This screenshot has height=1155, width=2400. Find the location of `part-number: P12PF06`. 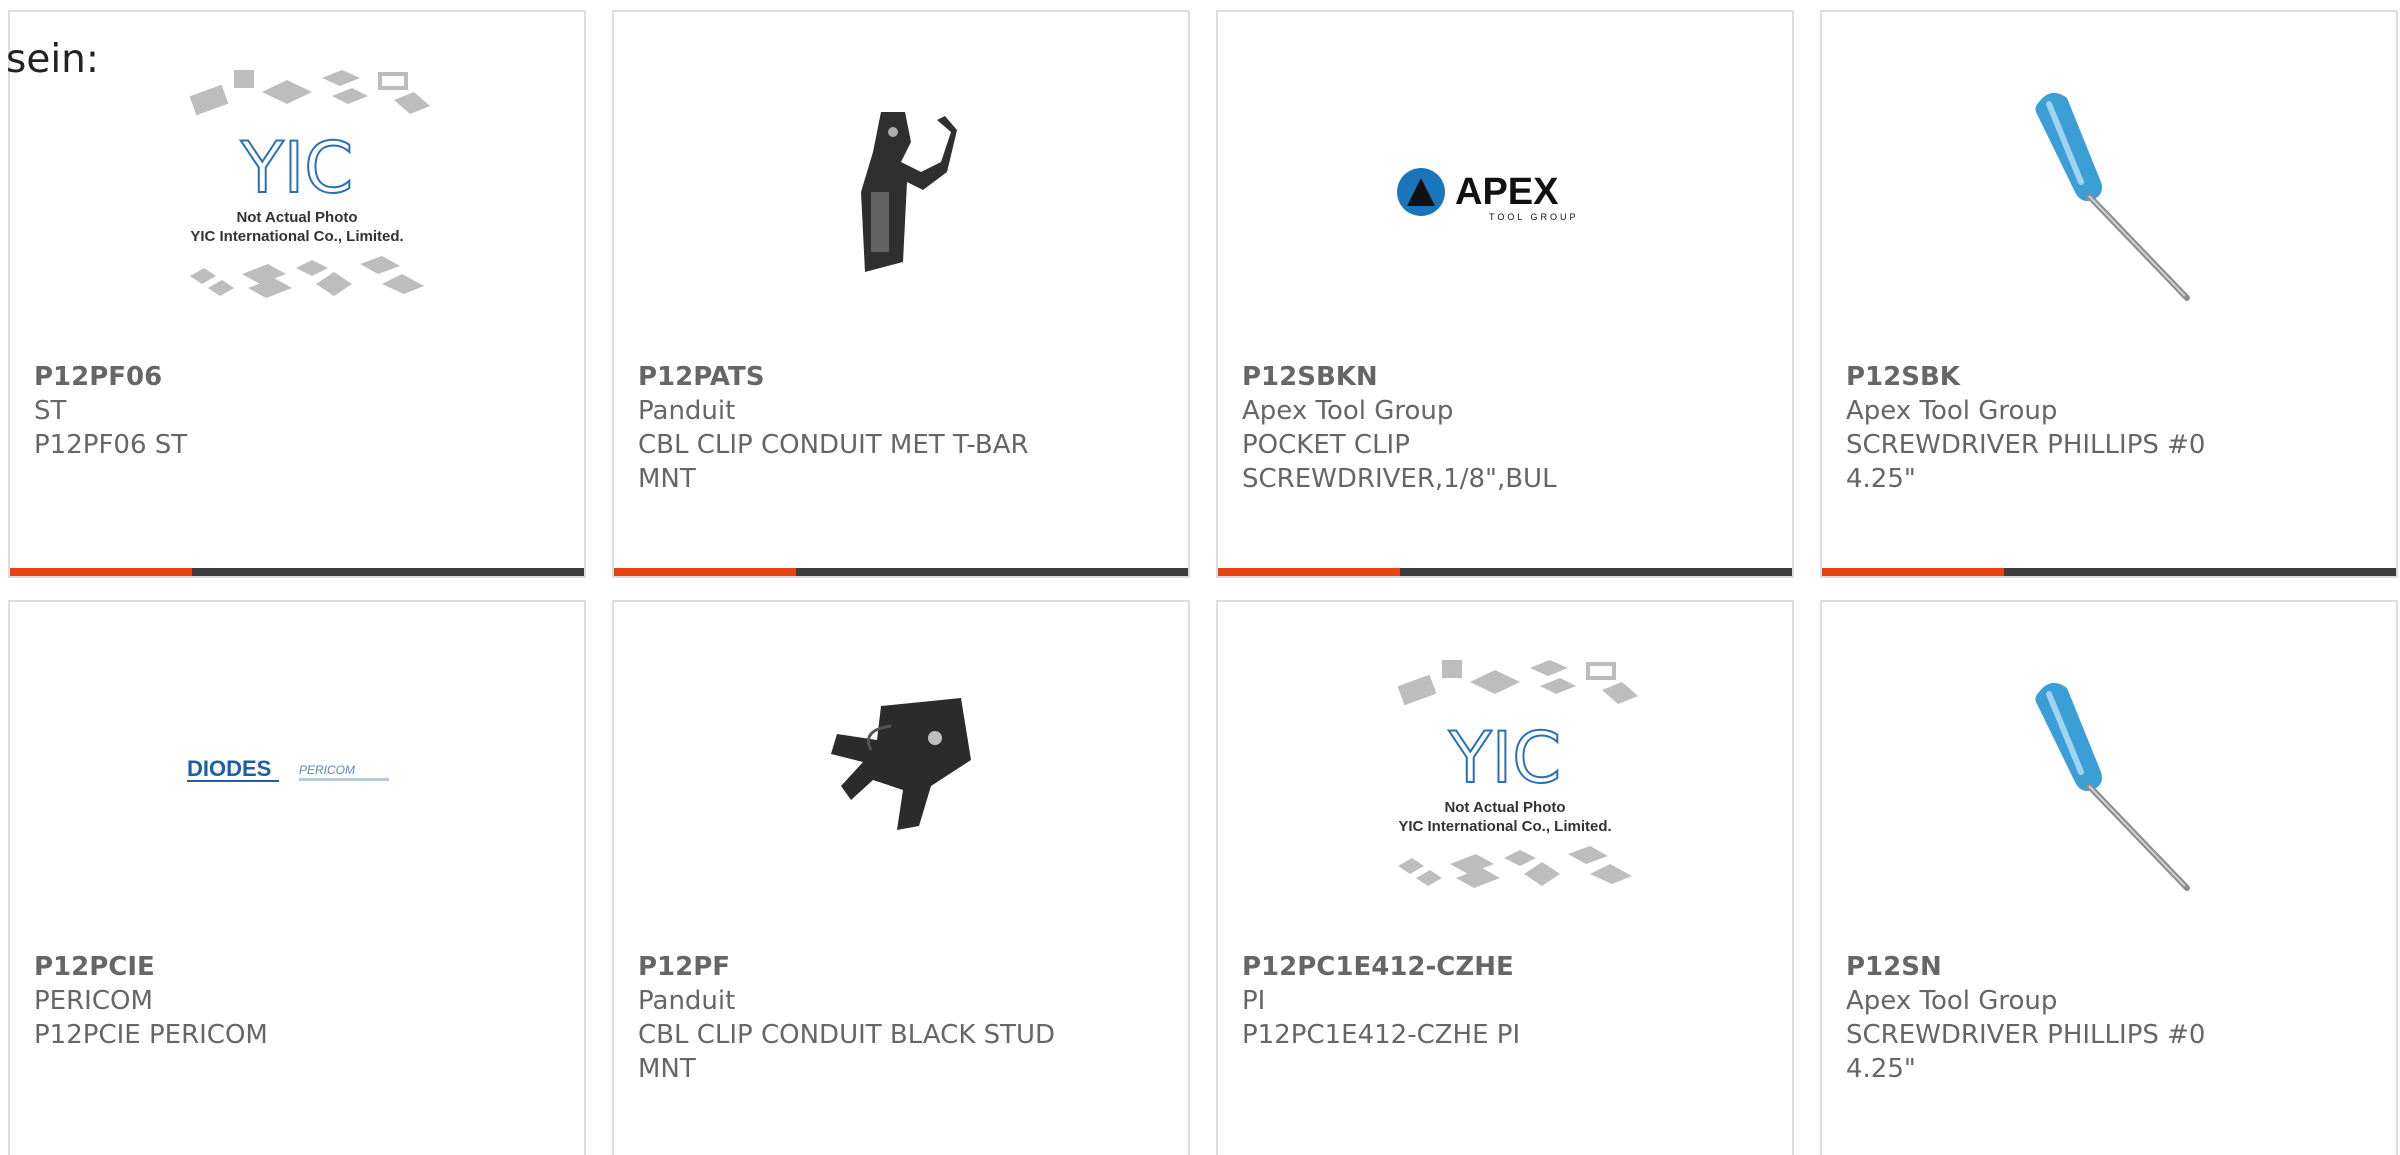

part-number: P12PF06 is located at coordinates (244, 377).